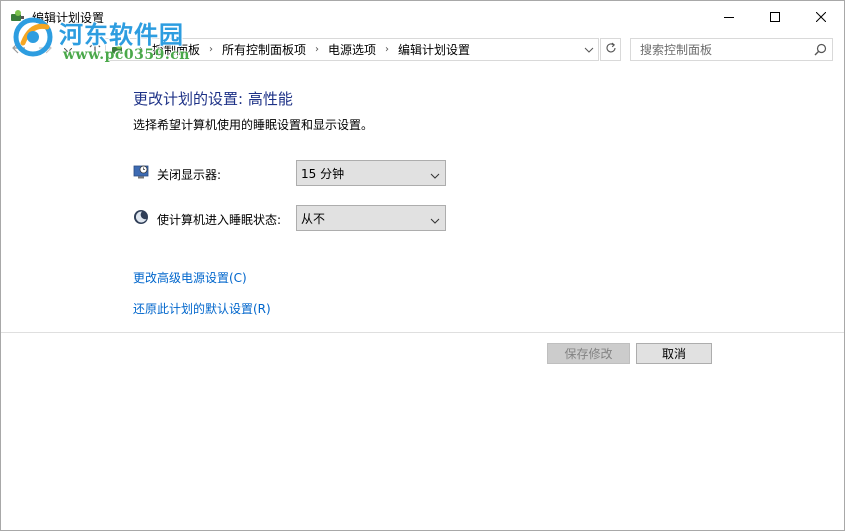 This screenshot has width=845, height=531. Describe the element at coordinates (141, 172) in the screenshot. I see `monitor-icon` at that location.